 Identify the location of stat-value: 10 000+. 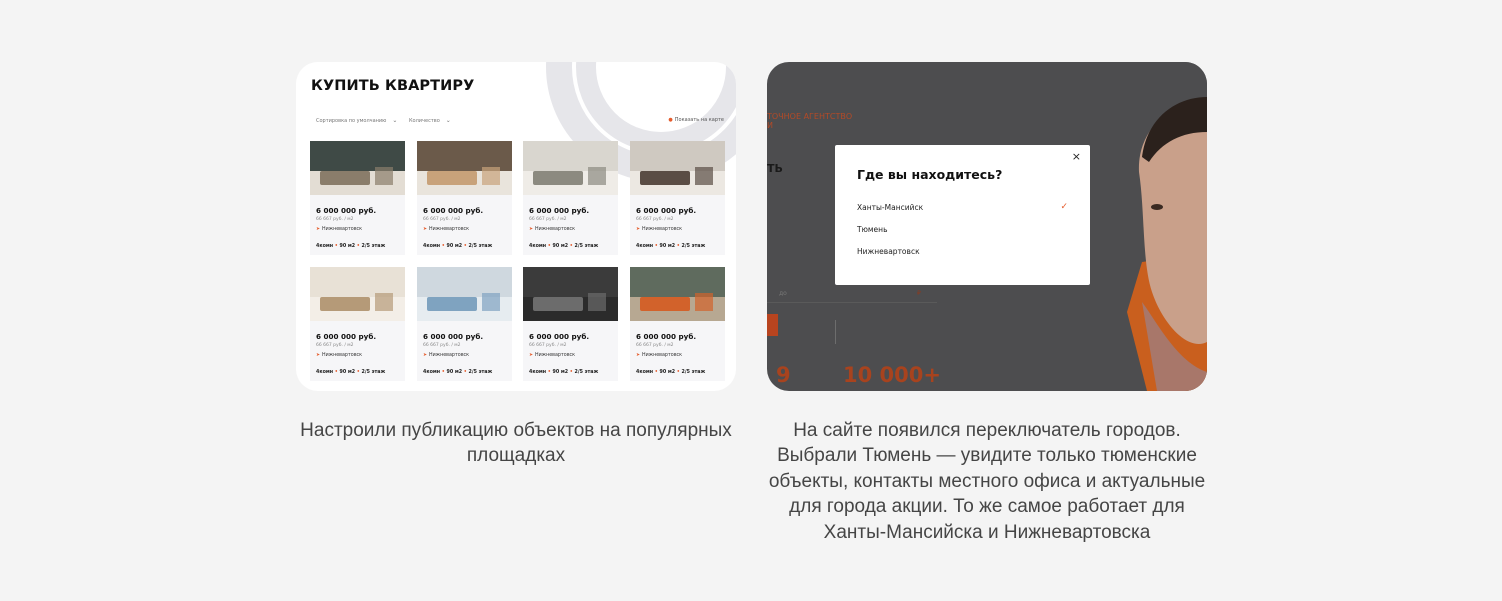
(892, 375).